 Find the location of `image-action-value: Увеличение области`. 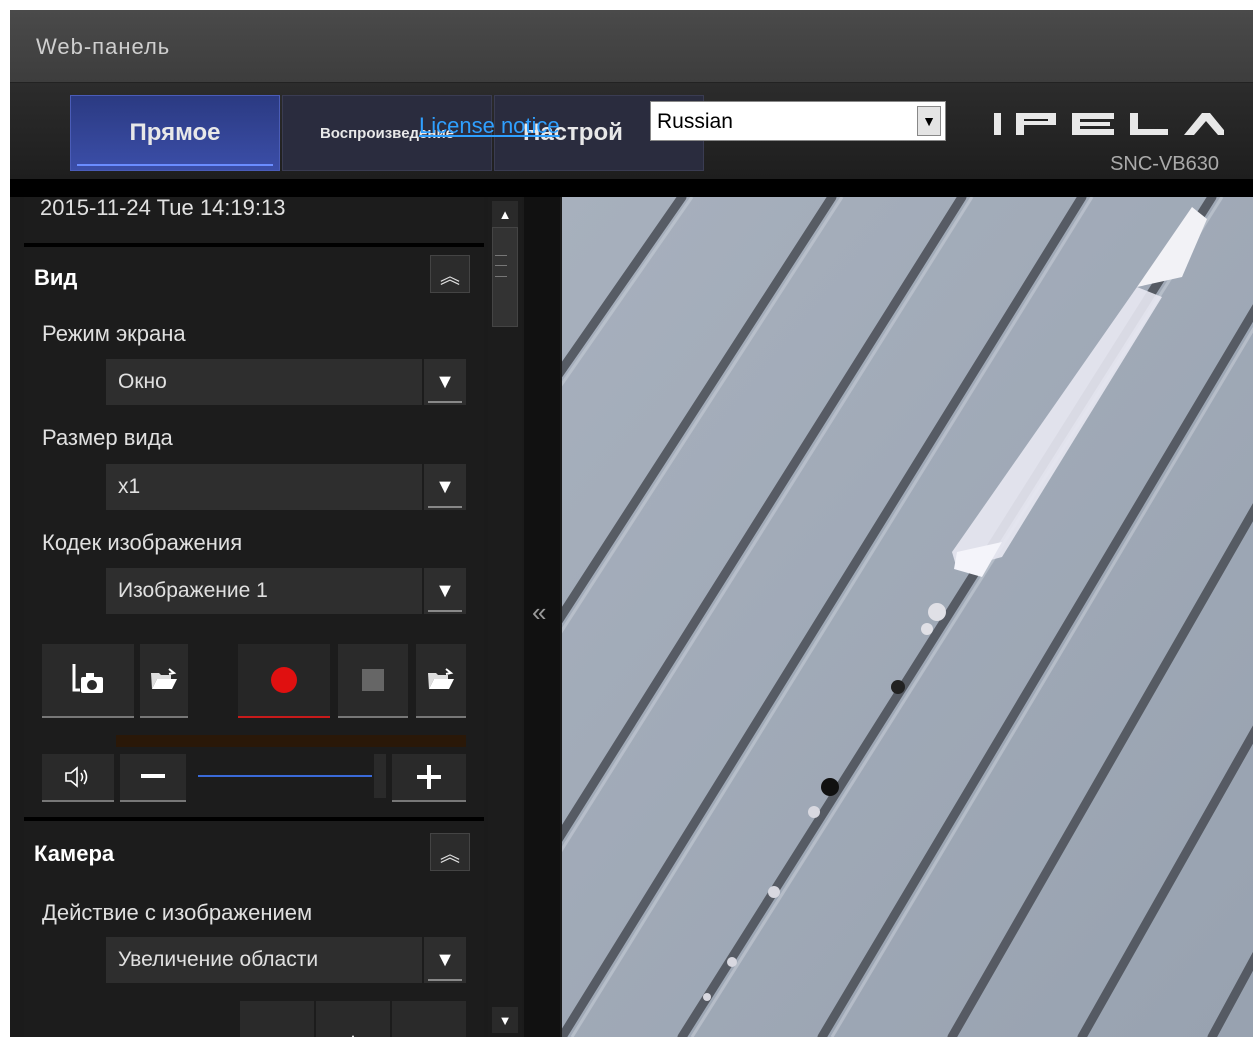

image-action-value: Увеличение области is located at coordinates (218, 959).